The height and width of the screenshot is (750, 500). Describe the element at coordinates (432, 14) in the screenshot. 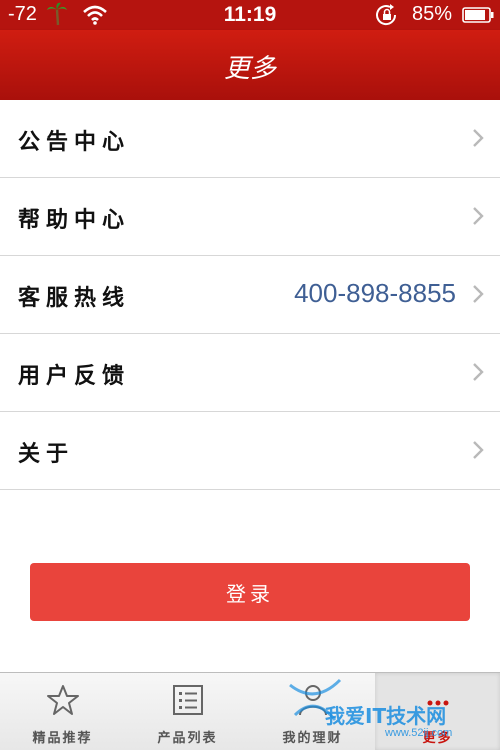

I see `battery-percentage: 85%` at that location.